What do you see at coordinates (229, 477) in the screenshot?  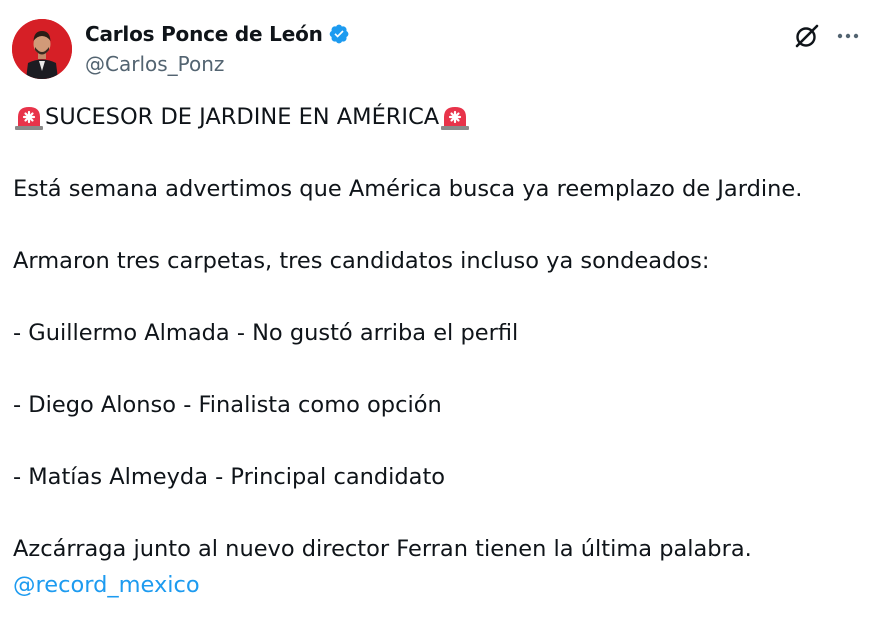 I see `candidate-line: - Matías Almeyda - Principal candidato` at bounding box center [229, 477].